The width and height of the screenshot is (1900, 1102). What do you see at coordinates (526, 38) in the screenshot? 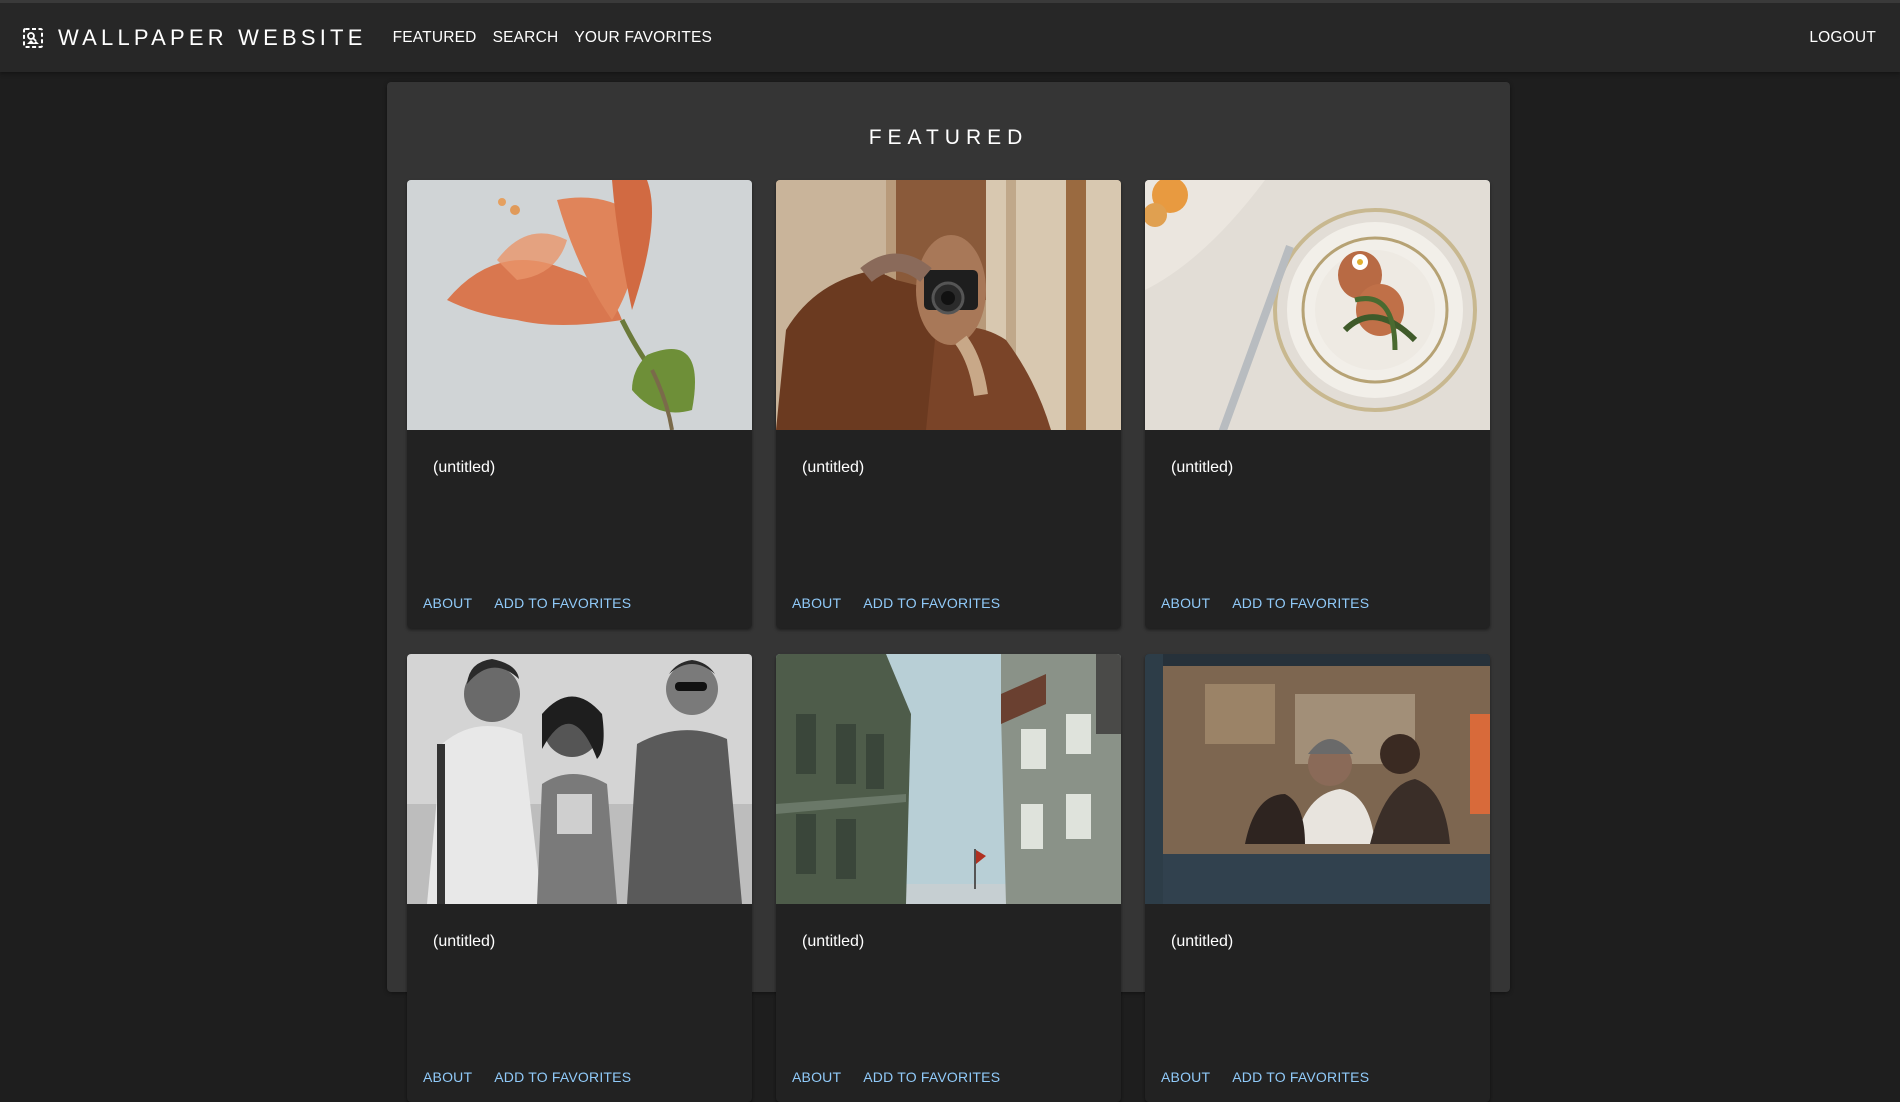
I see `nav-search: SEARCH` at bounding box center [526, 38].